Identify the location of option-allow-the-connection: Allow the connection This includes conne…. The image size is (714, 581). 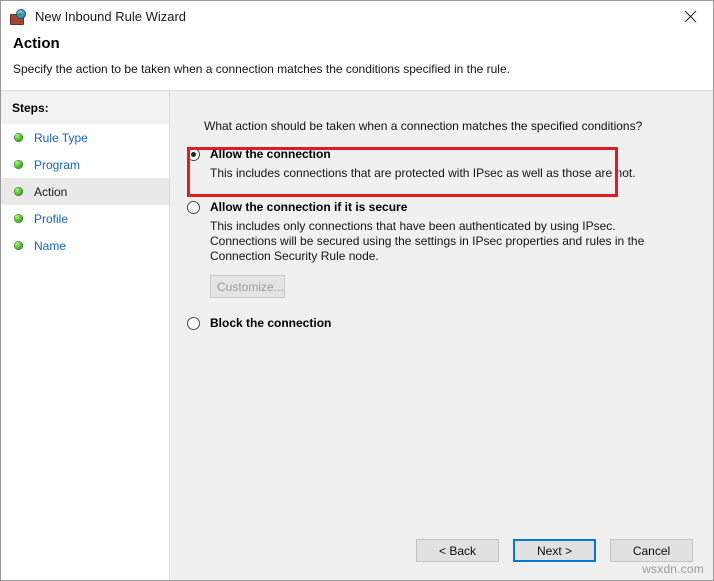
(444, 164).